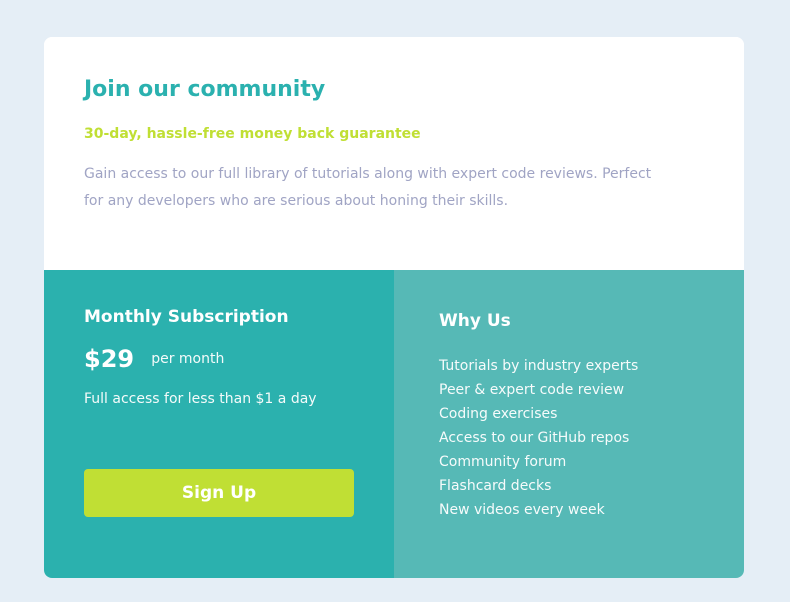 The image size is (790, 602). Describe the element at coordinates (219, 493) in the screenshot. I see `sign-up-button: Sign Up` at that location.